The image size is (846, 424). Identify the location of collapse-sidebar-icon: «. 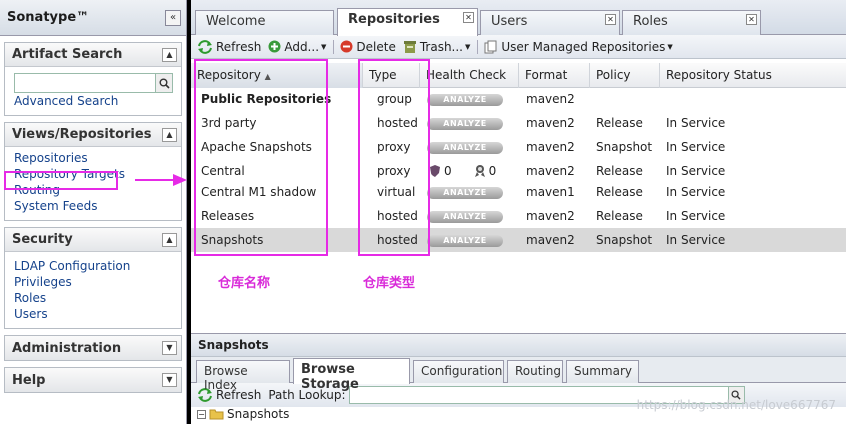
(173, 17).